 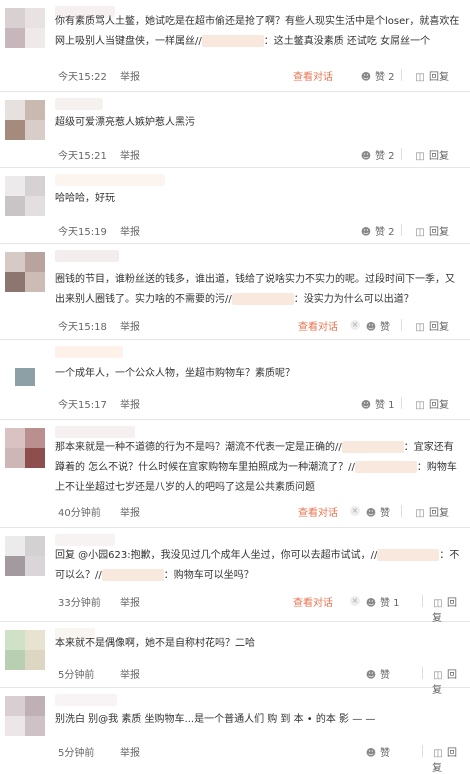 What do you see at coordinates (260, 231) in the screenshot?
I see `comment-meta: 今天15:19 举报 ☻ 赞 2 ◫ 回复` at bounding box center [260, 231].